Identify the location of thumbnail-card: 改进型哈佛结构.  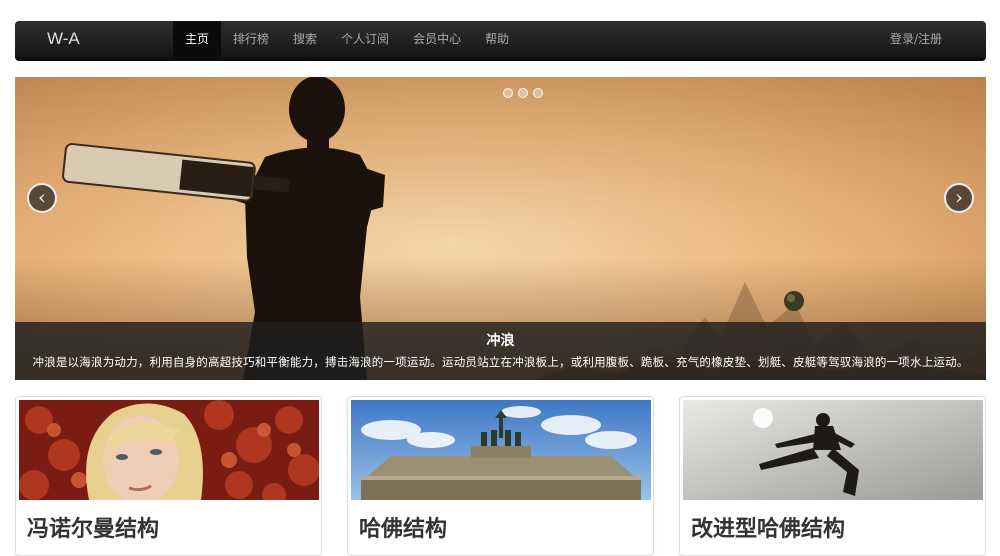
(832, 476).